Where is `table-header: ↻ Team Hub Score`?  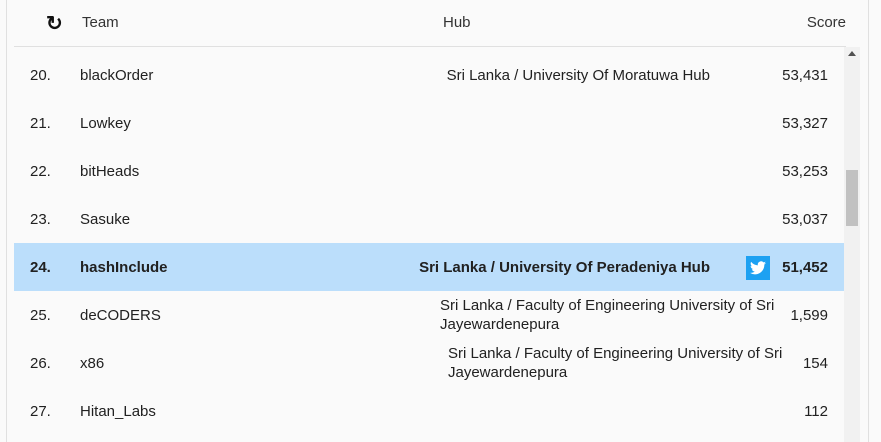
table-header: ↻ Team Hub Score is located at coordinates (430, 23).